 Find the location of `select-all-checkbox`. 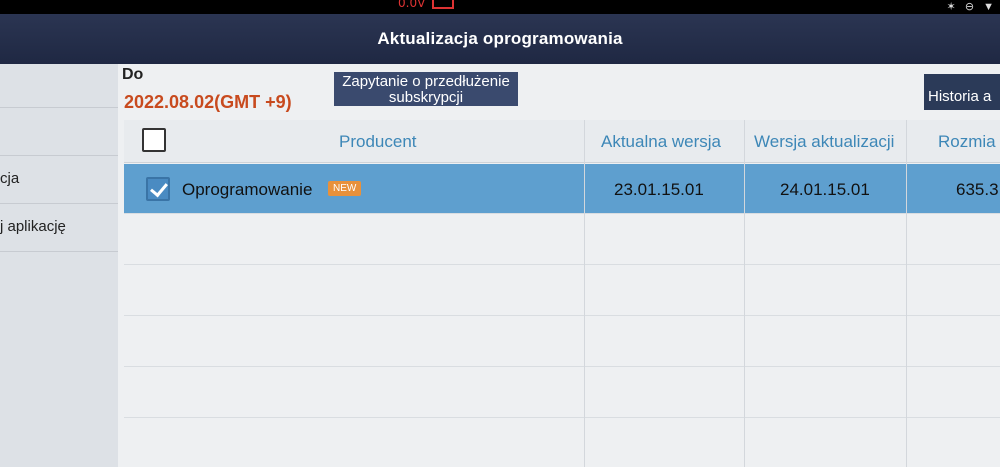

select-all-checkbox is located at coordinates (154, 140).